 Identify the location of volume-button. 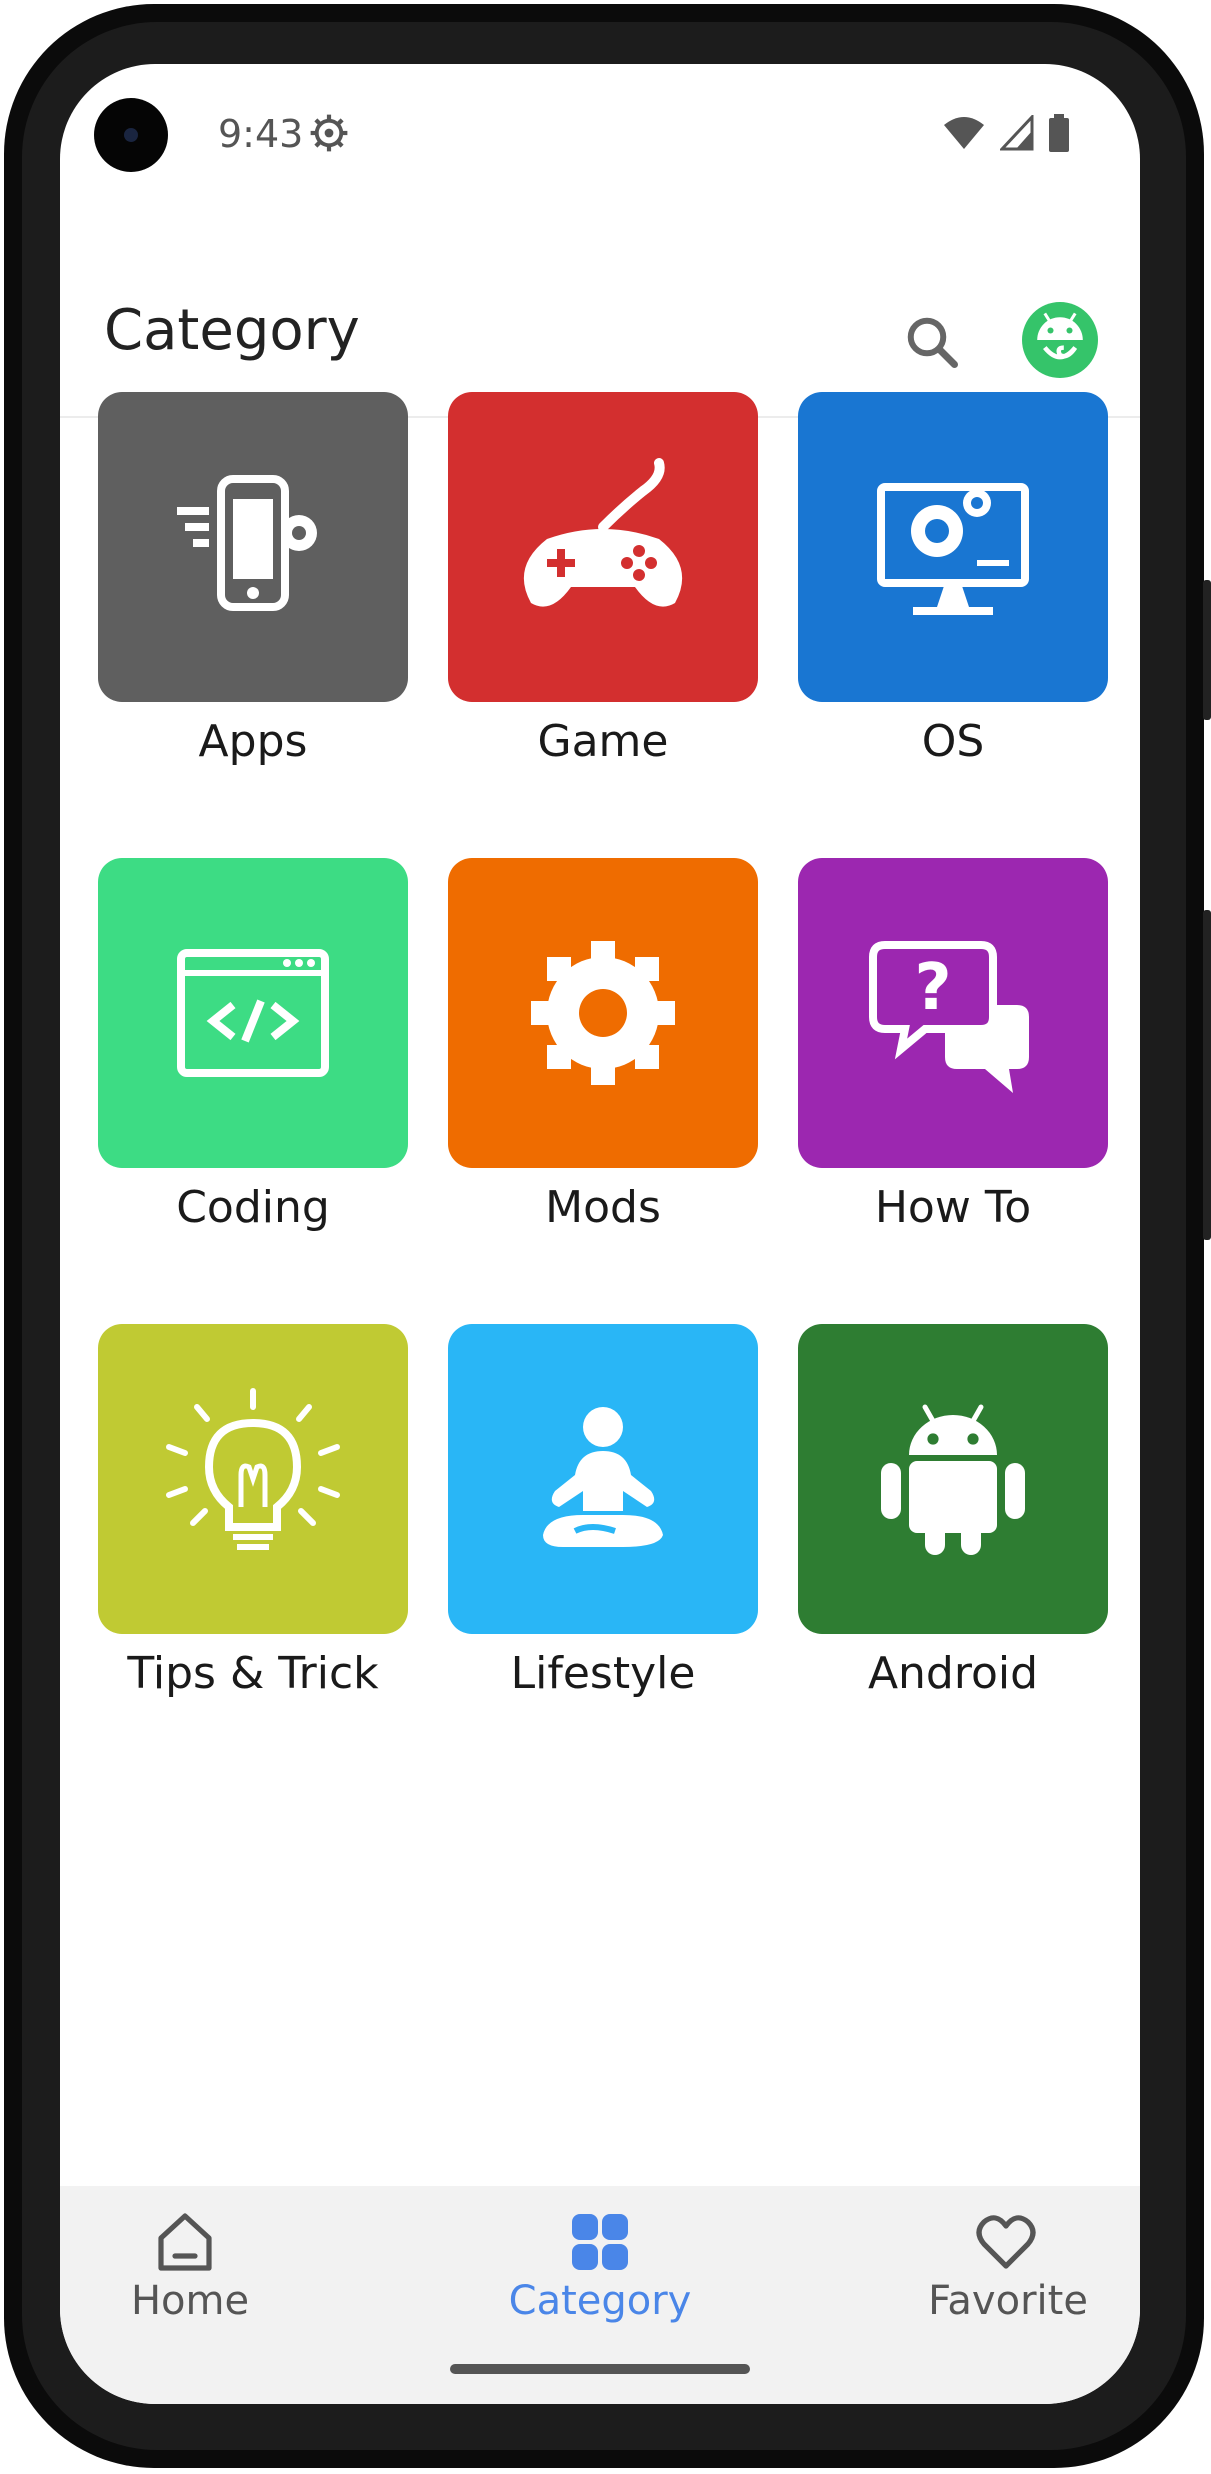
(1207, 650).